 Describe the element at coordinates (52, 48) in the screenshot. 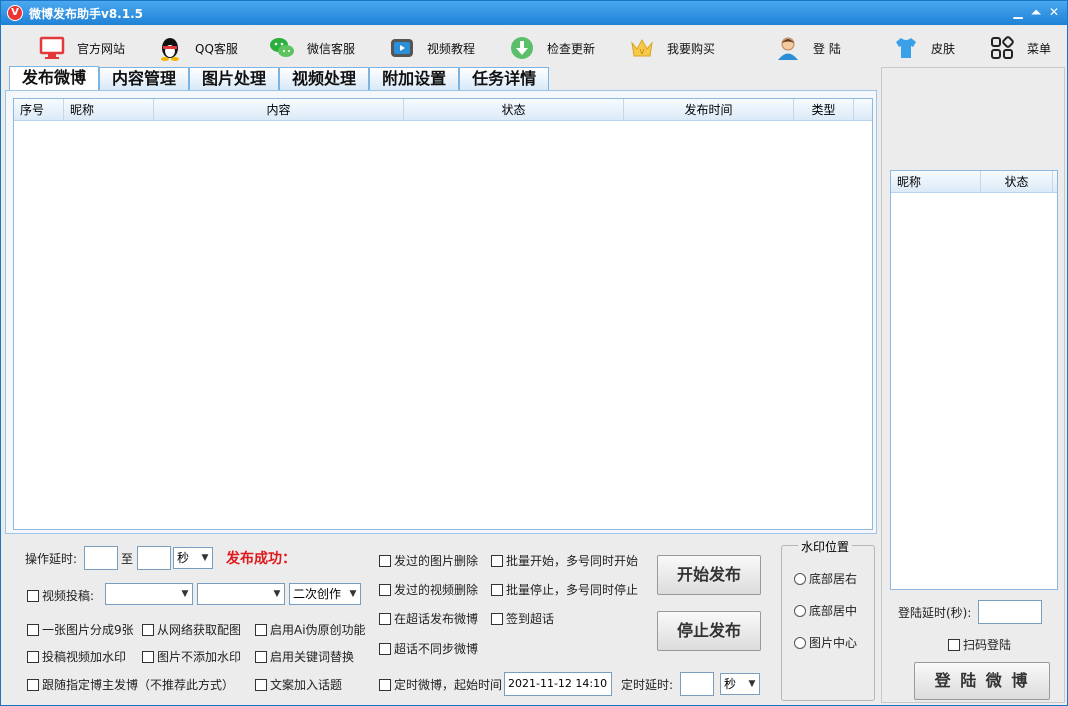

I see `monitor-icon` at that location.